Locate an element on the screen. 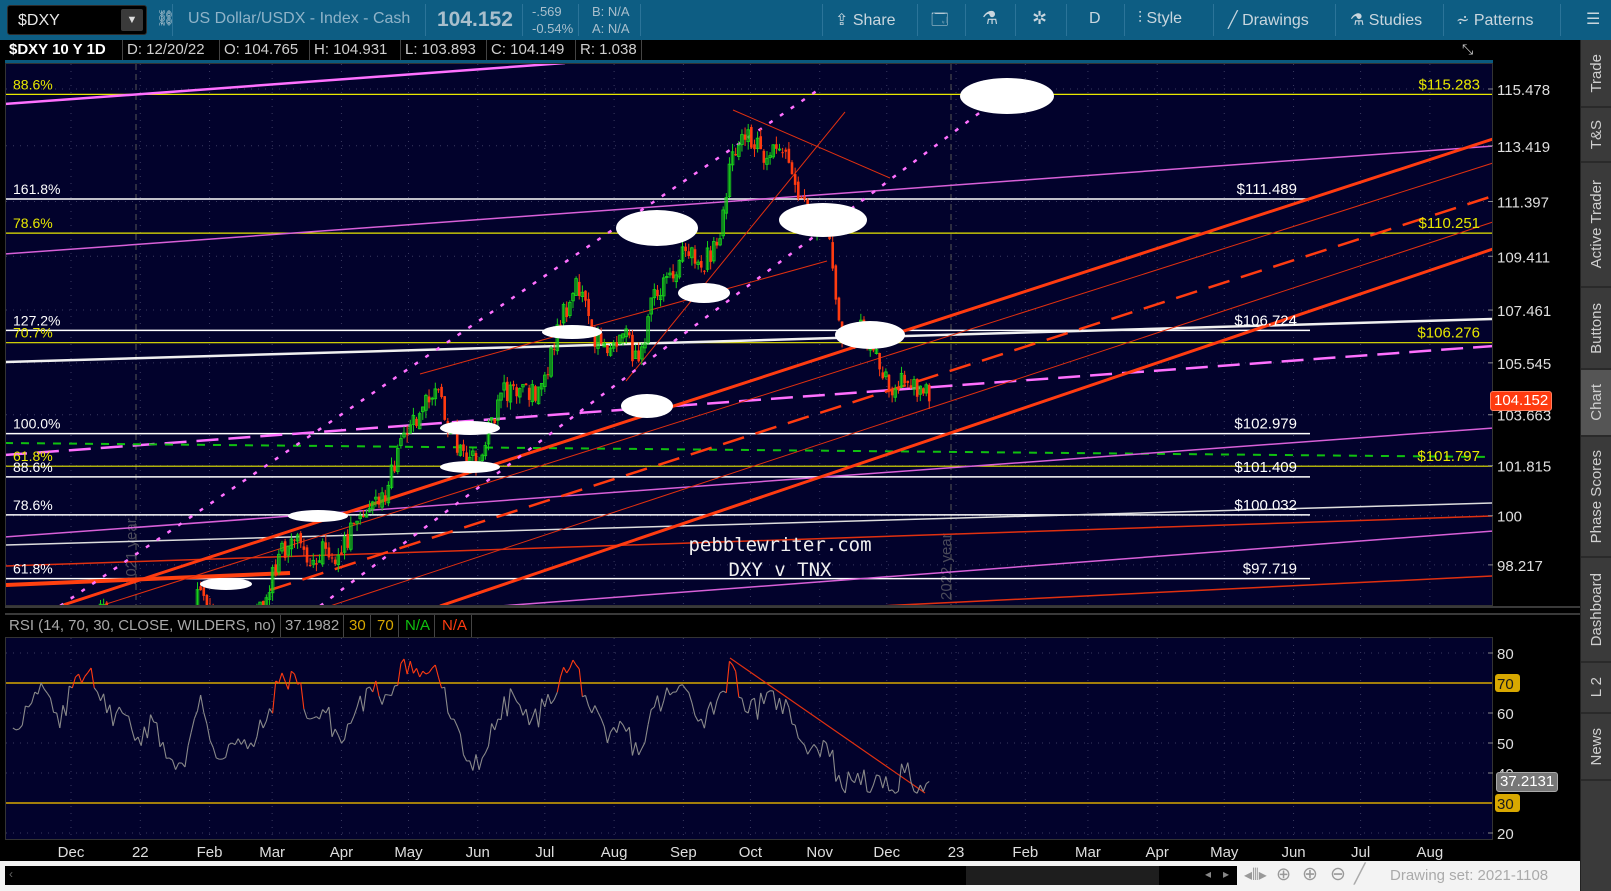 The height and width of the screenshot is (891, 1611). horizontal-scrollbar: ‹ ◂ ▸ is located at coordinates (621, 875).